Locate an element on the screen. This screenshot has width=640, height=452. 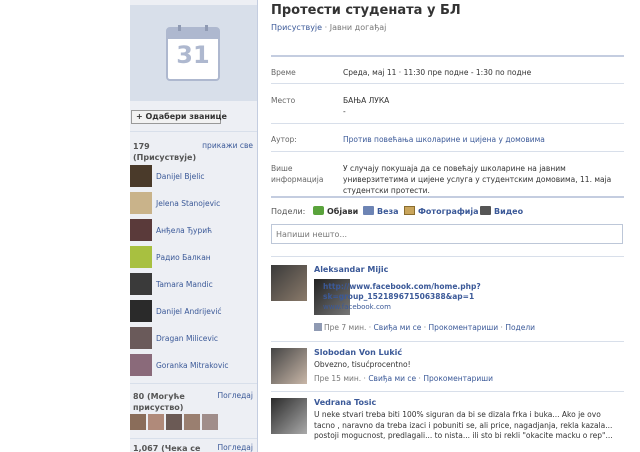
post-time: Пре 7 мин. is located at coordinates (345, 327).